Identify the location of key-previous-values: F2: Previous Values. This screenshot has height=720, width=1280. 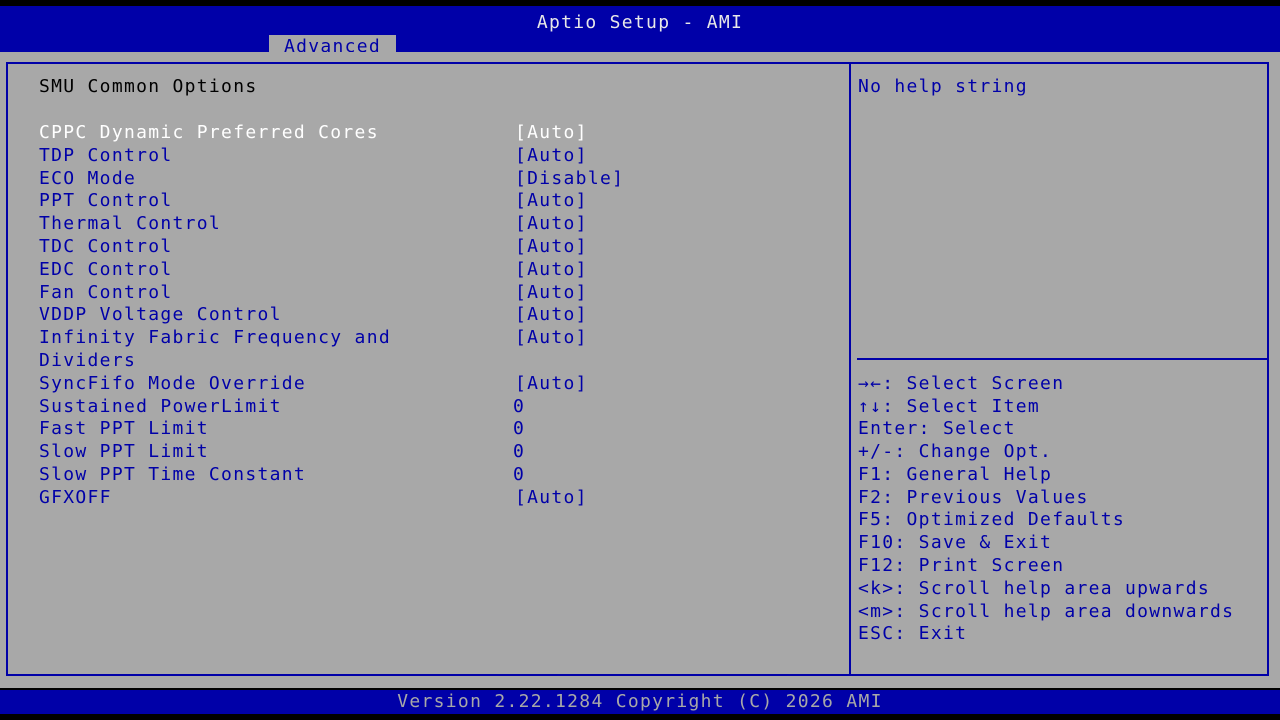
(973, 497).